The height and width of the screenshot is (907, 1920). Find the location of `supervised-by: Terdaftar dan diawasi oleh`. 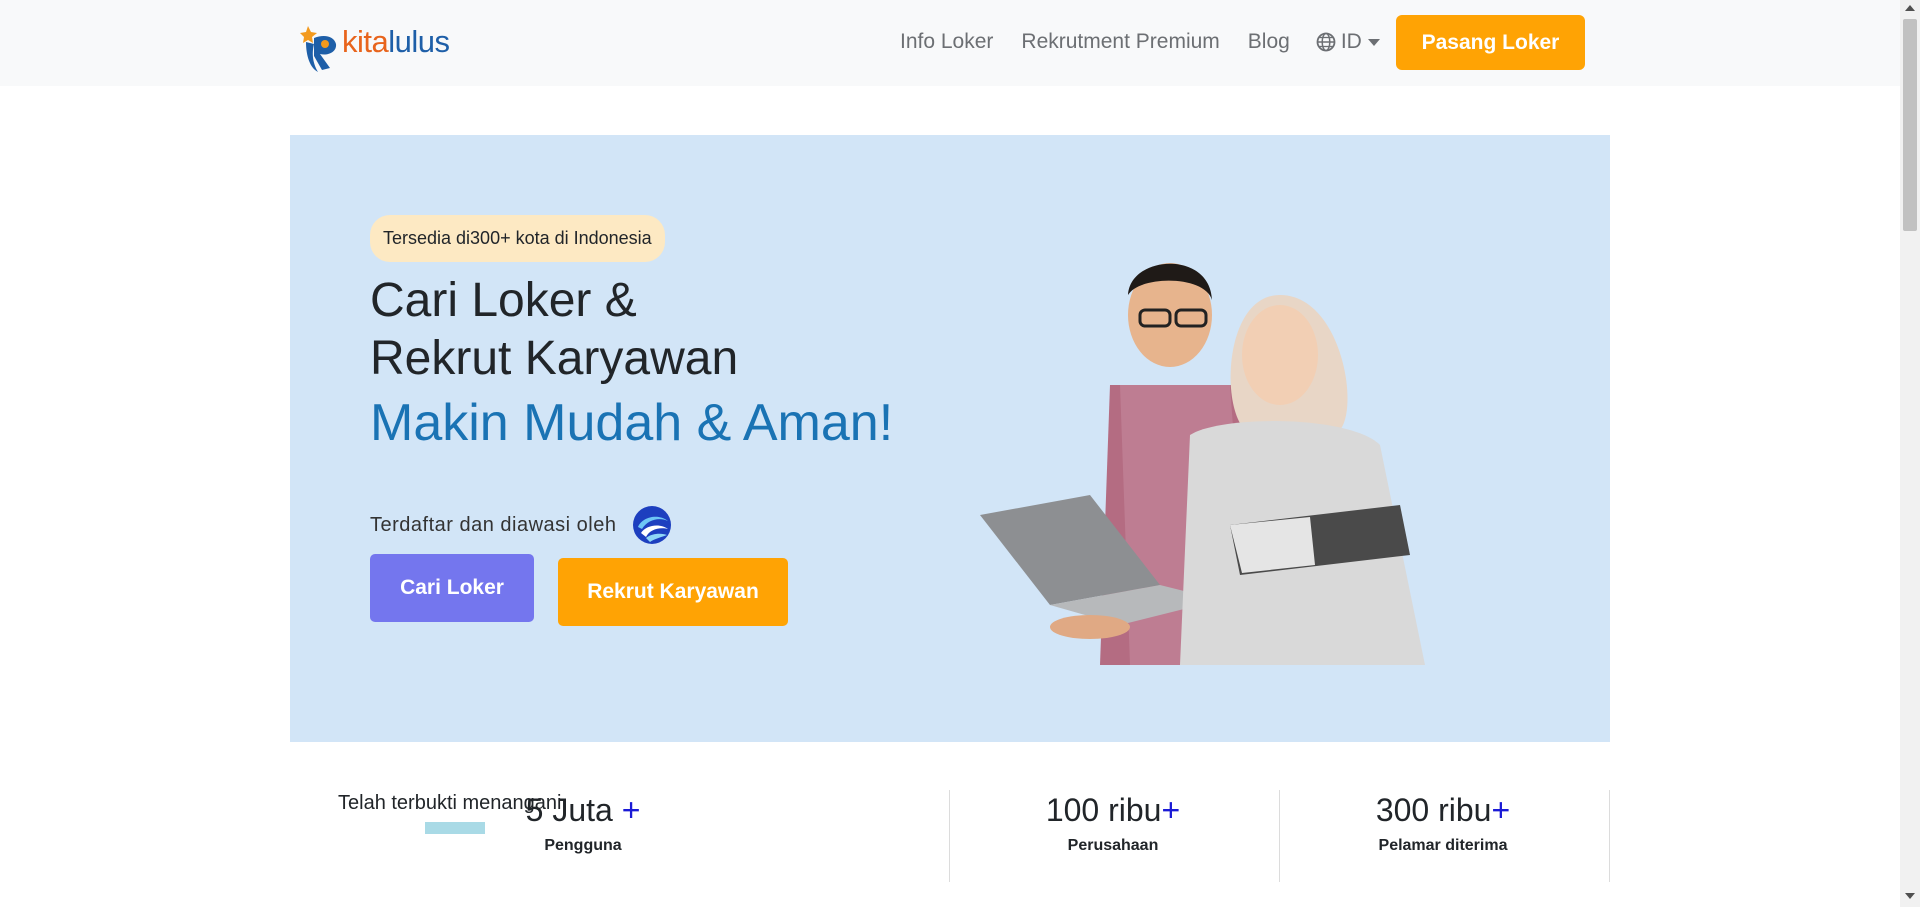

supervised-by: Terdaftar dan diawasi oleh is located at coordinates (521, 525).